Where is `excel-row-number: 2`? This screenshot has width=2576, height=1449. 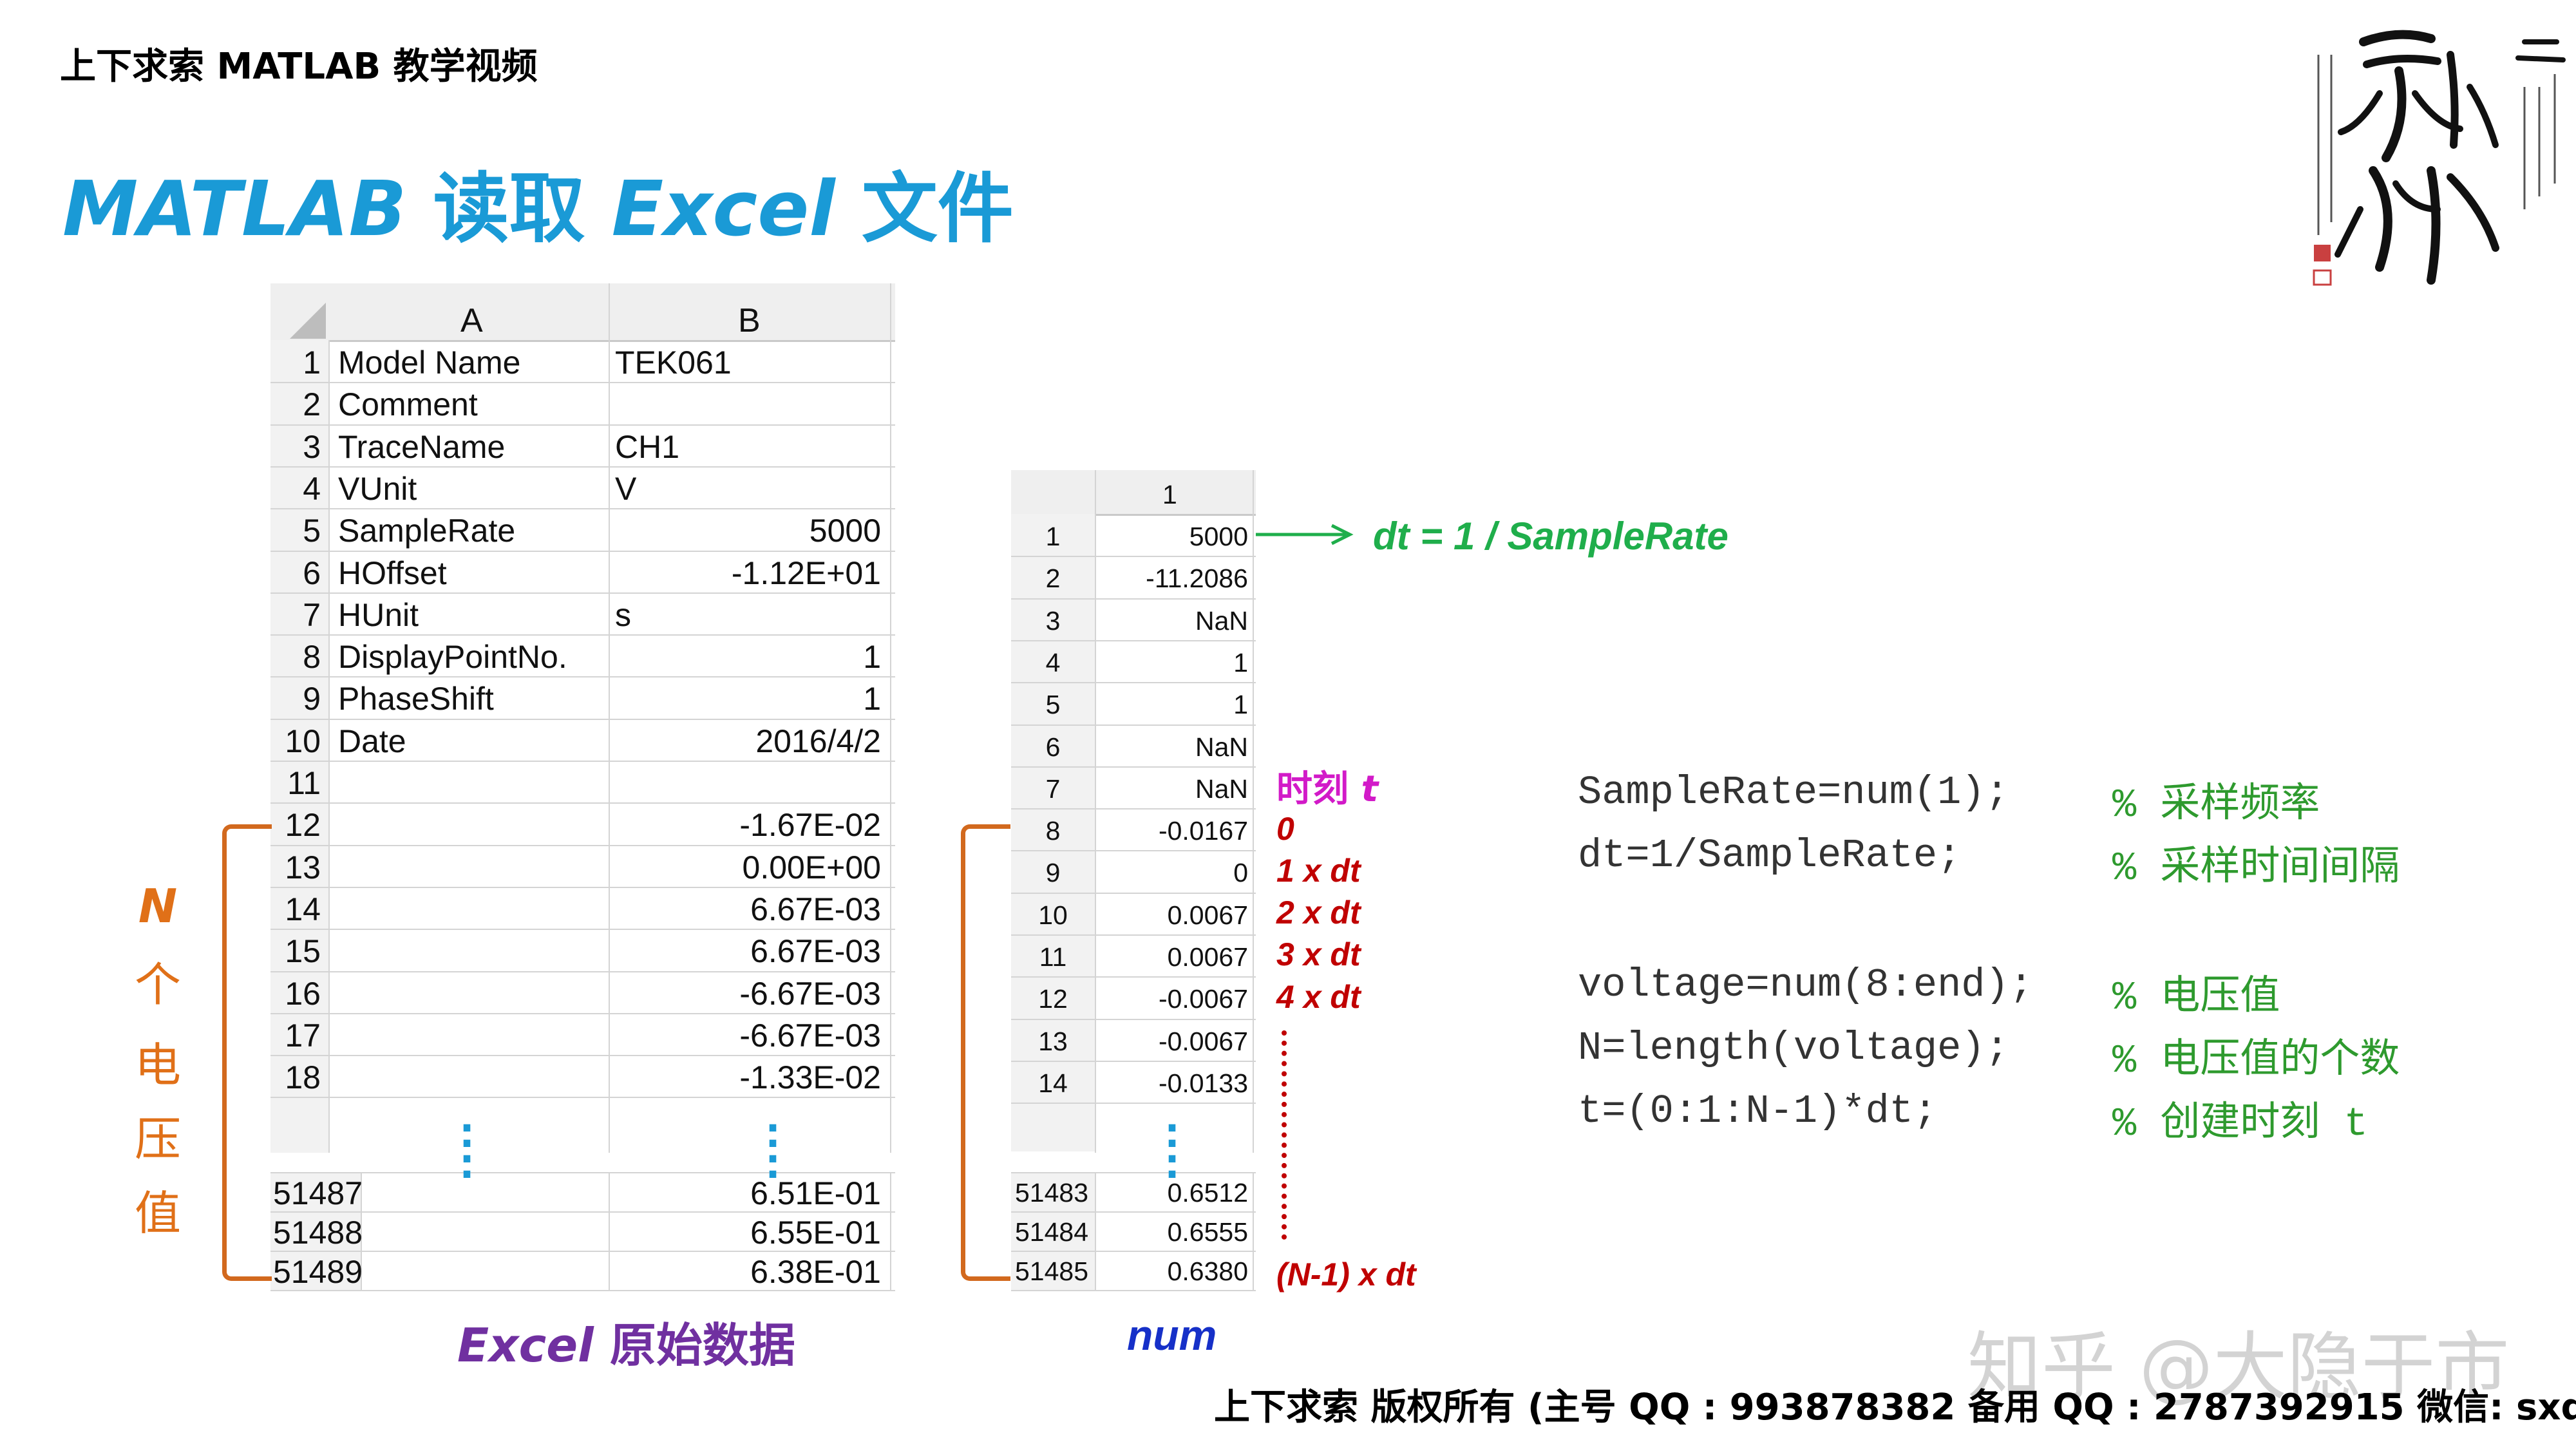
excel-row-number: 2 is located at coordinates (295, 404).